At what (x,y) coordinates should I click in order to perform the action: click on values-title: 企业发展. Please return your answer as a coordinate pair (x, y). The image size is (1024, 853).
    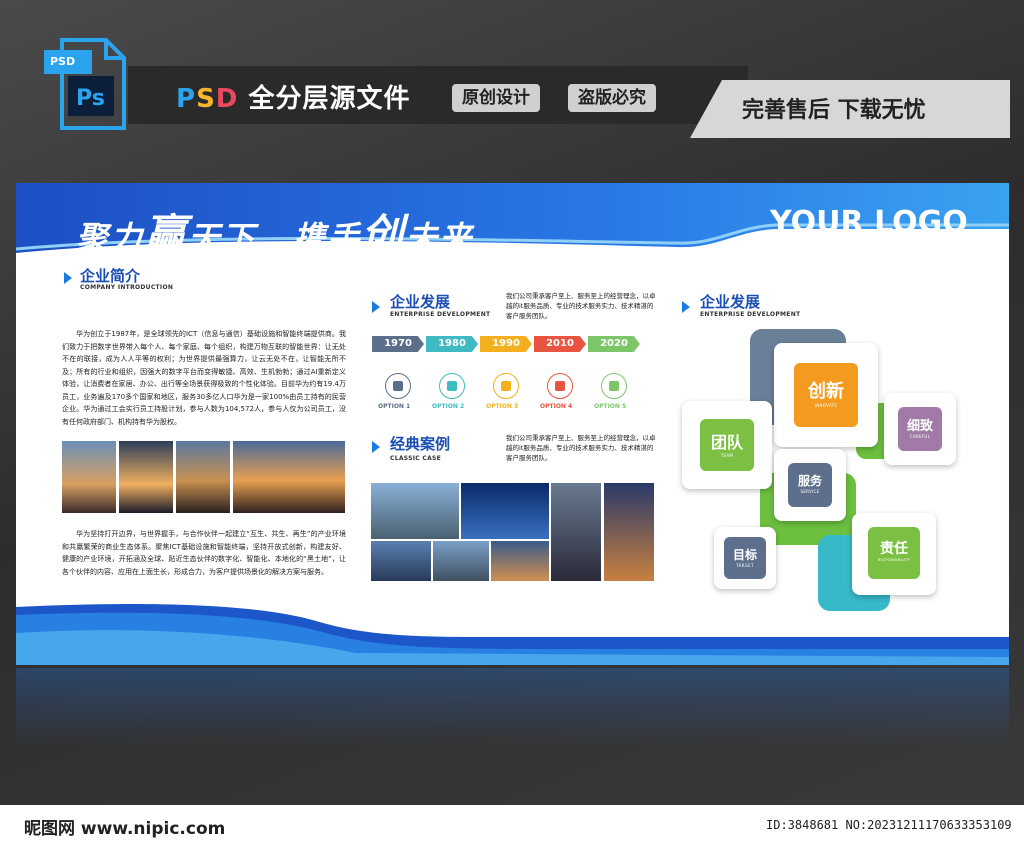
    Looking at the image, I should click on (730, 302).